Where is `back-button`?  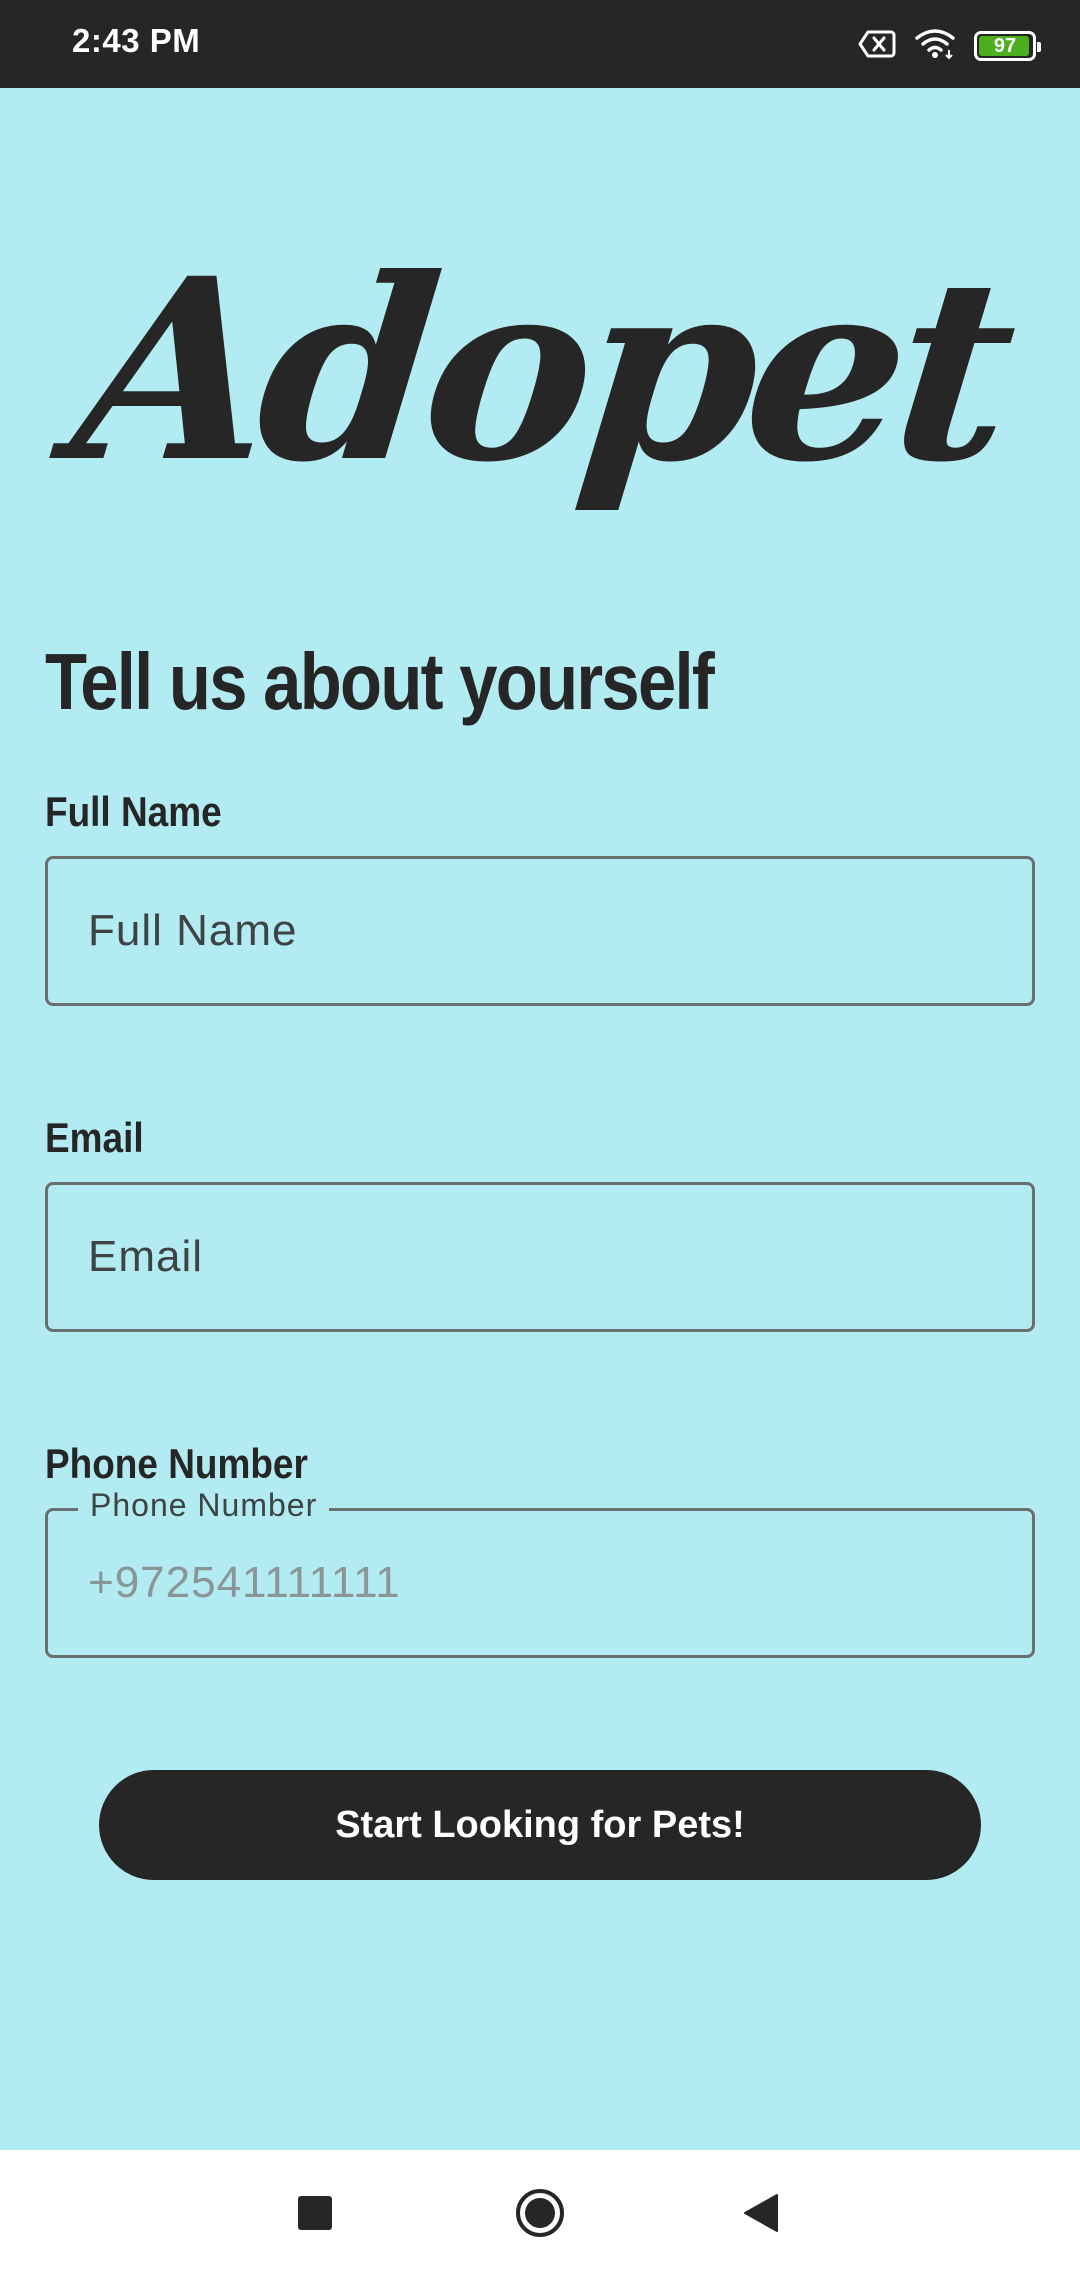 back-button is located at coordinates (761, 2215).